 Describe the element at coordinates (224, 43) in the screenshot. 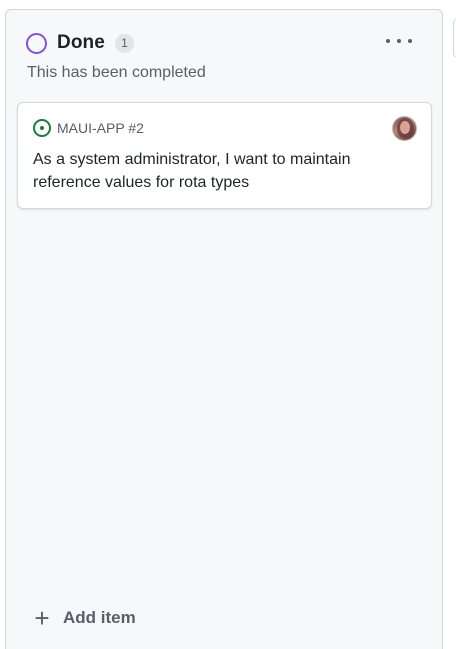

I see `column-header: Done 1` at that location.